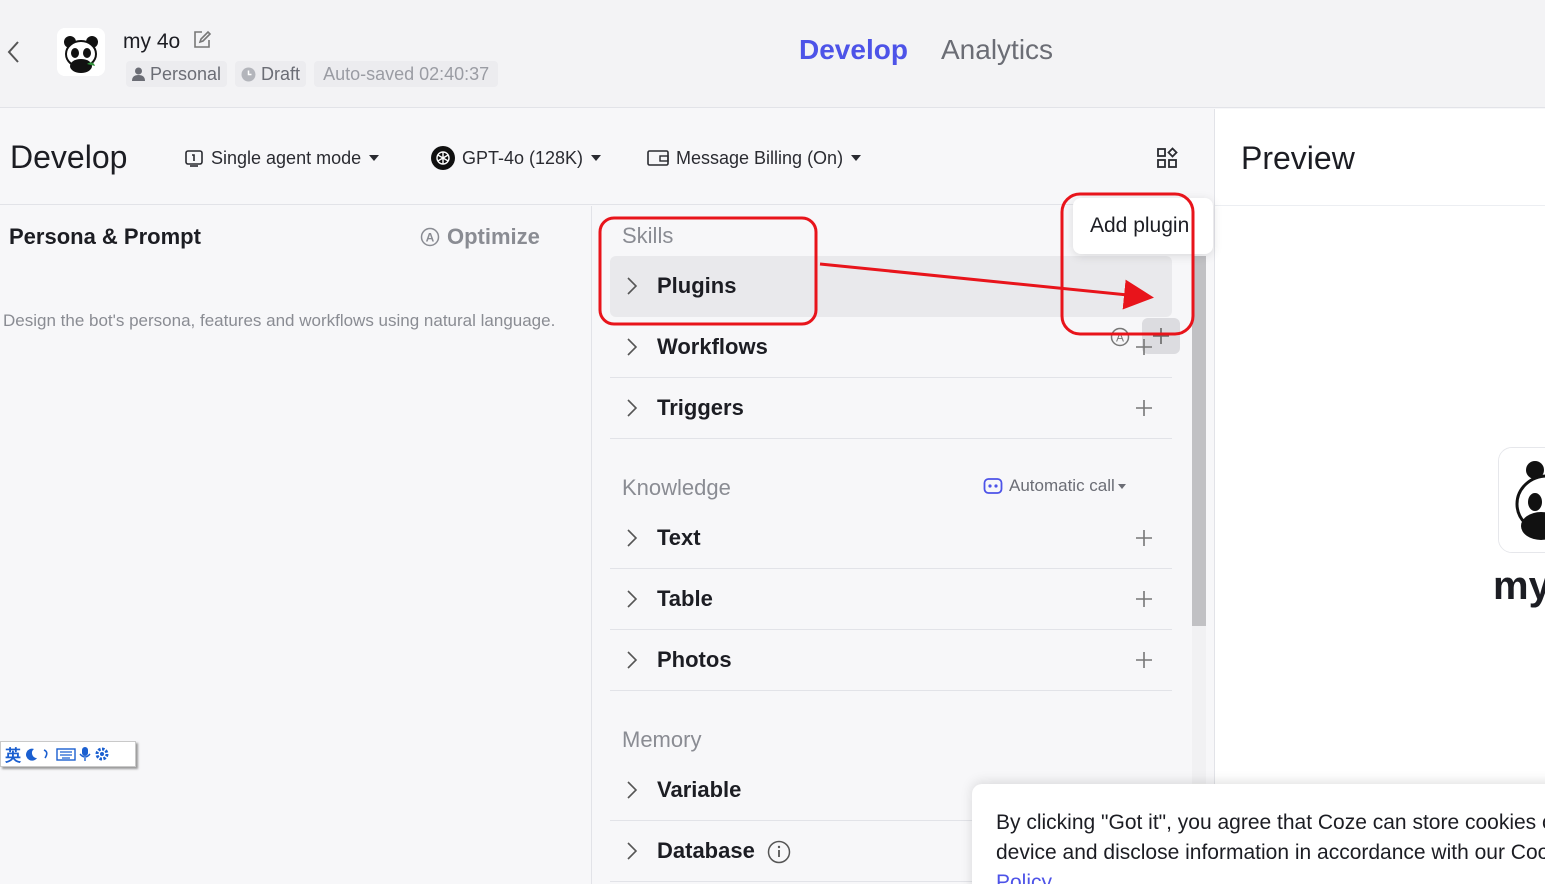  I want to click on add-trigger-icon, so click(1144, 408).